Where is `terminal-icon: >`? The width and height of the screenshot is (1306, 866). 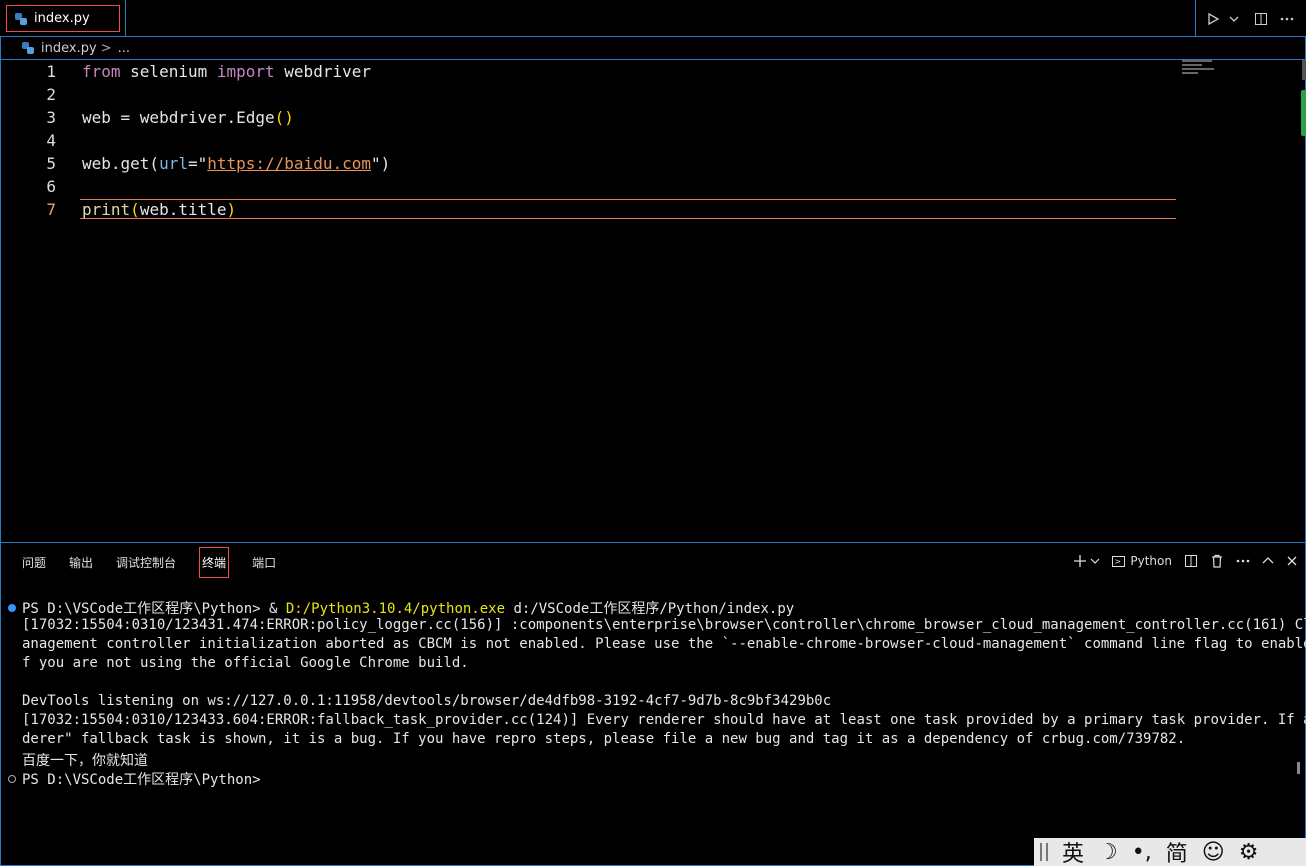 terminal-icon: > is located at coordinates (1119, 561).